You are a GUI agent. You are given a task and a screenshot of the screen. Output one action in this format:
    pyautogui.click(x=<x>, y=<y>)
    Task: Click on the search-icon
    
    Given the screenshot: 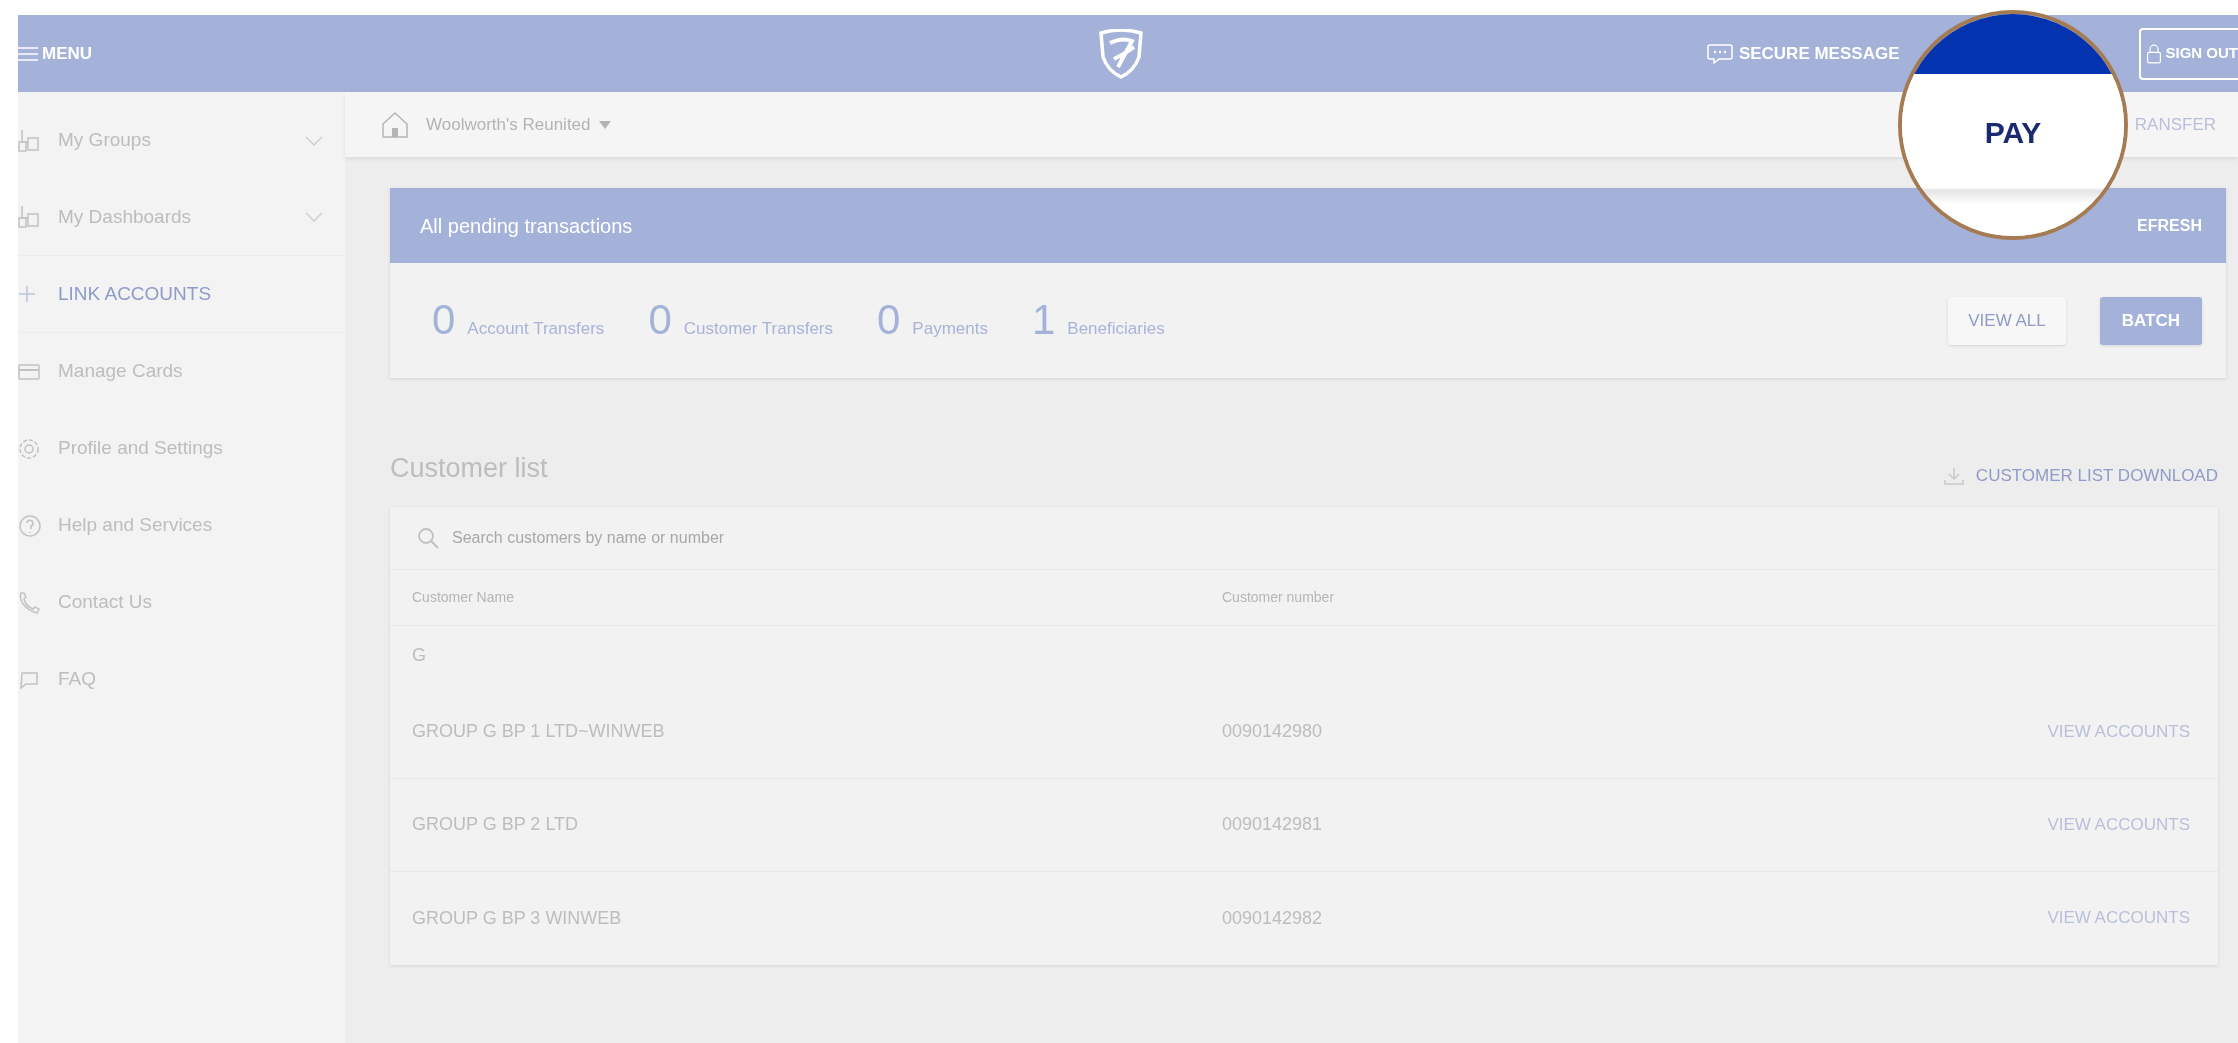 What is the action you would take?
    pyautogui.click(x=428, y=537)
    